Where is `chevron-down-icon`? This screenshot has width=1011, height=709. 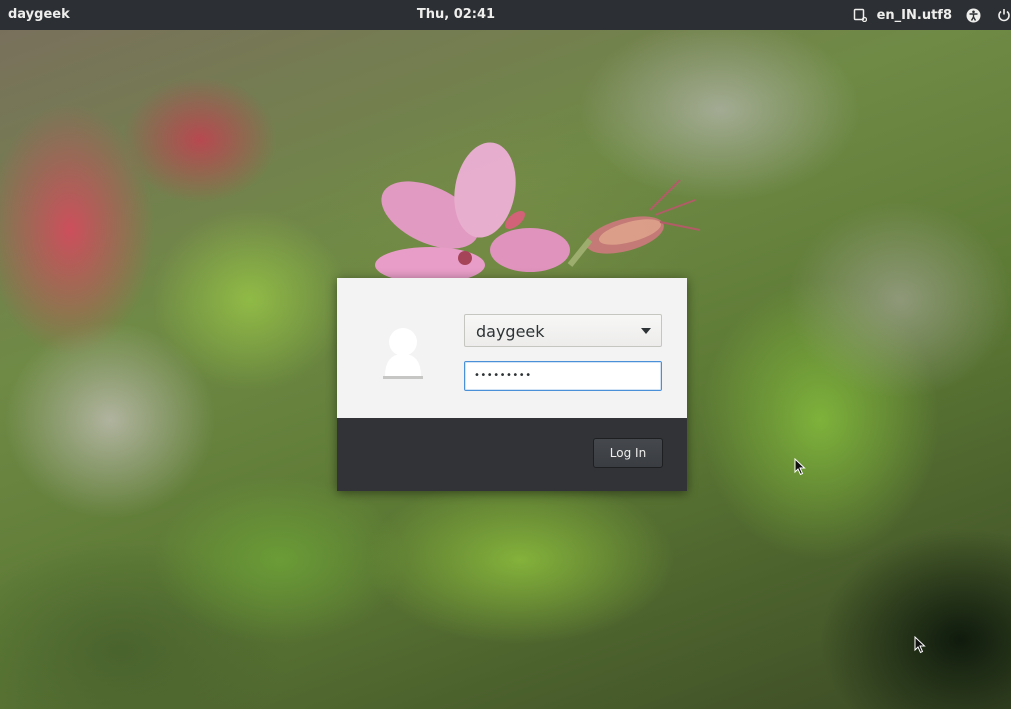 chevron-down-icon is located at coordinates (646, 331).